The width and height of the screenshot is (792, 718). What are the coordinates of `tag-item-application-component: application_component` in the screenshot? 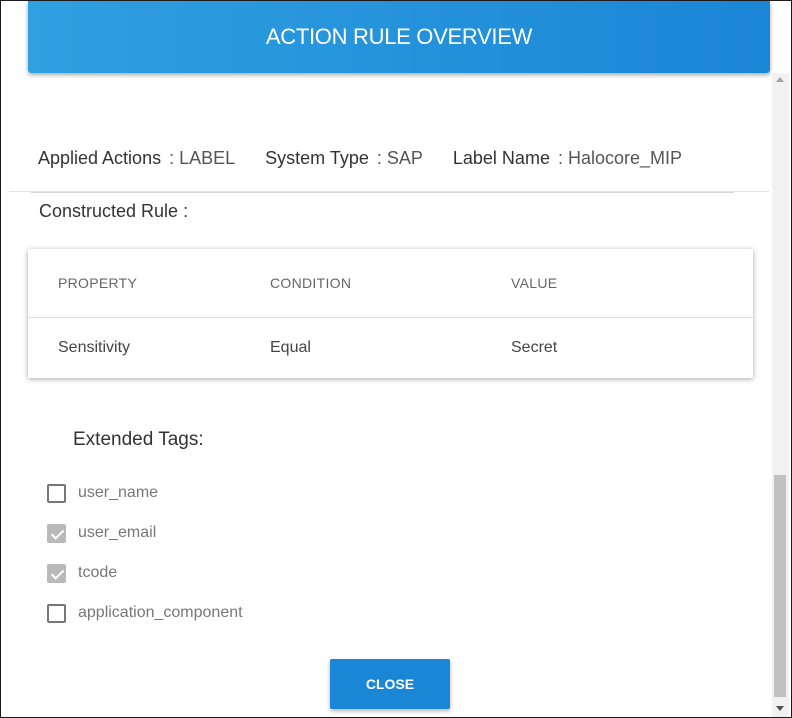 It's located at (145, 613).